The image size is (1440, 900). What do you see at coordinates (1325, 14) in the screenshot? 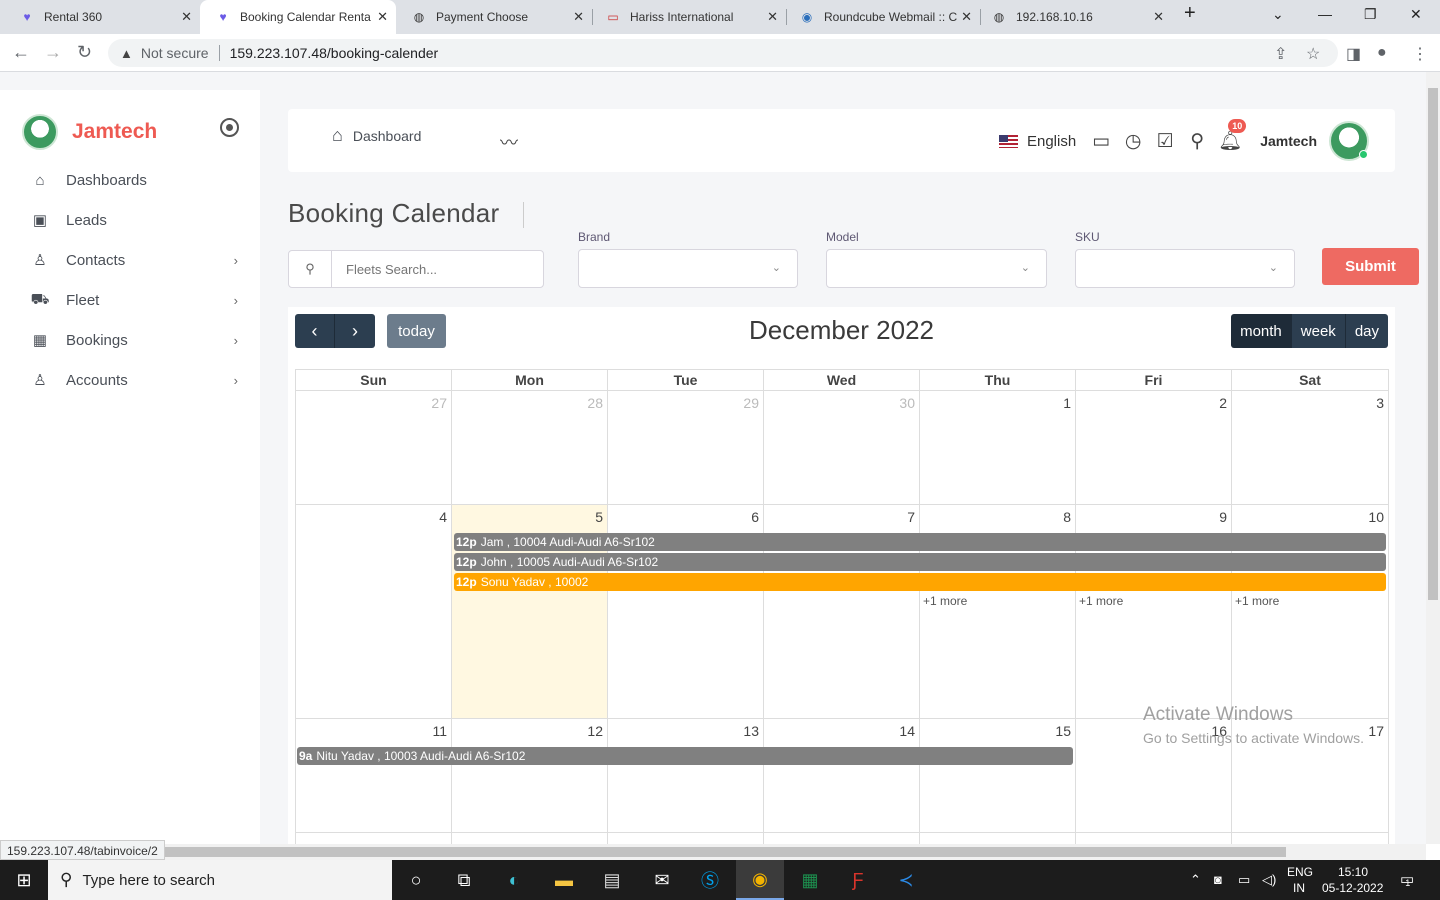
I see `minimize-icon: —` at bounding box center [1325, 14].